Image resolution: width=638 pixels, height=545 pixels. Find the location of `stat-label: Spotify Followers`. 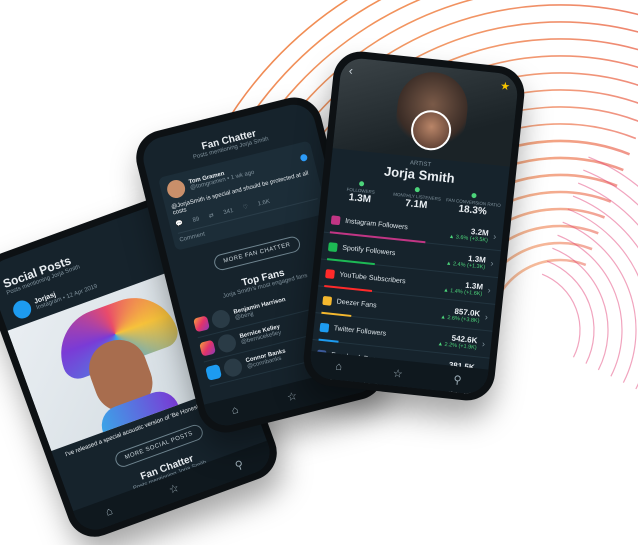

stat-label: Spotify Followers is located at coordinates (368, 250).